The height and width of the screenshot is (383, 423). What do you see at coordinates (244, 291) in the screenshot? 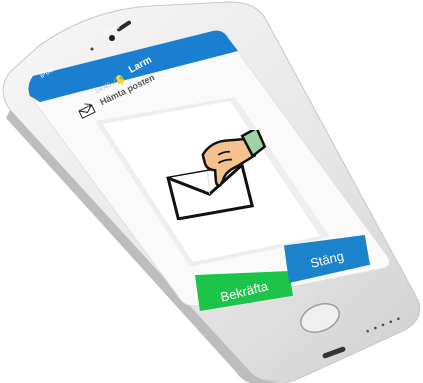
I see `confirm-button-label: Bekräfta` at bounding box center [244, 291].